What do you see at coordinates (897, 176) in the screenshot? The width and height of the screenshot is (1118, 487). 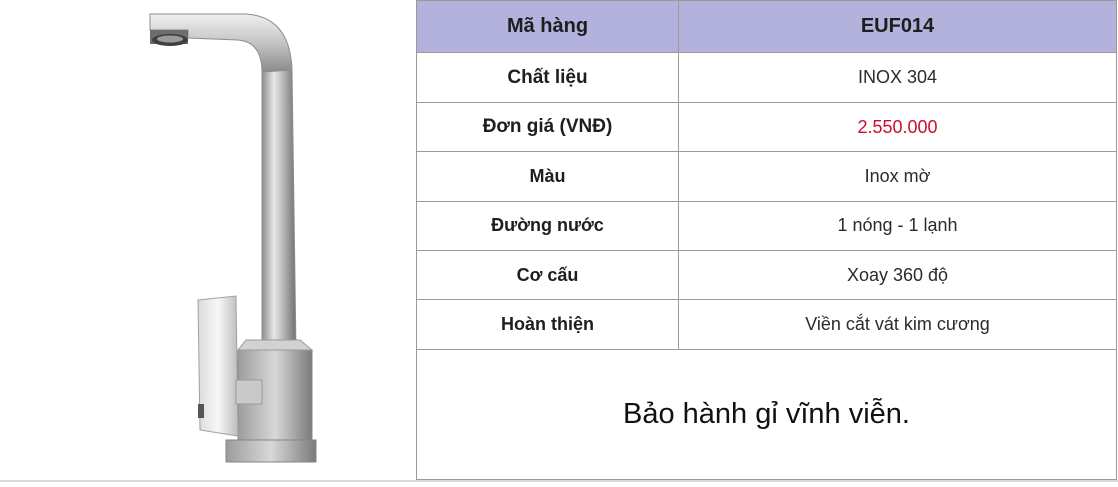 I see `row-value: Inox mờ` at bounding box center [897, 176].